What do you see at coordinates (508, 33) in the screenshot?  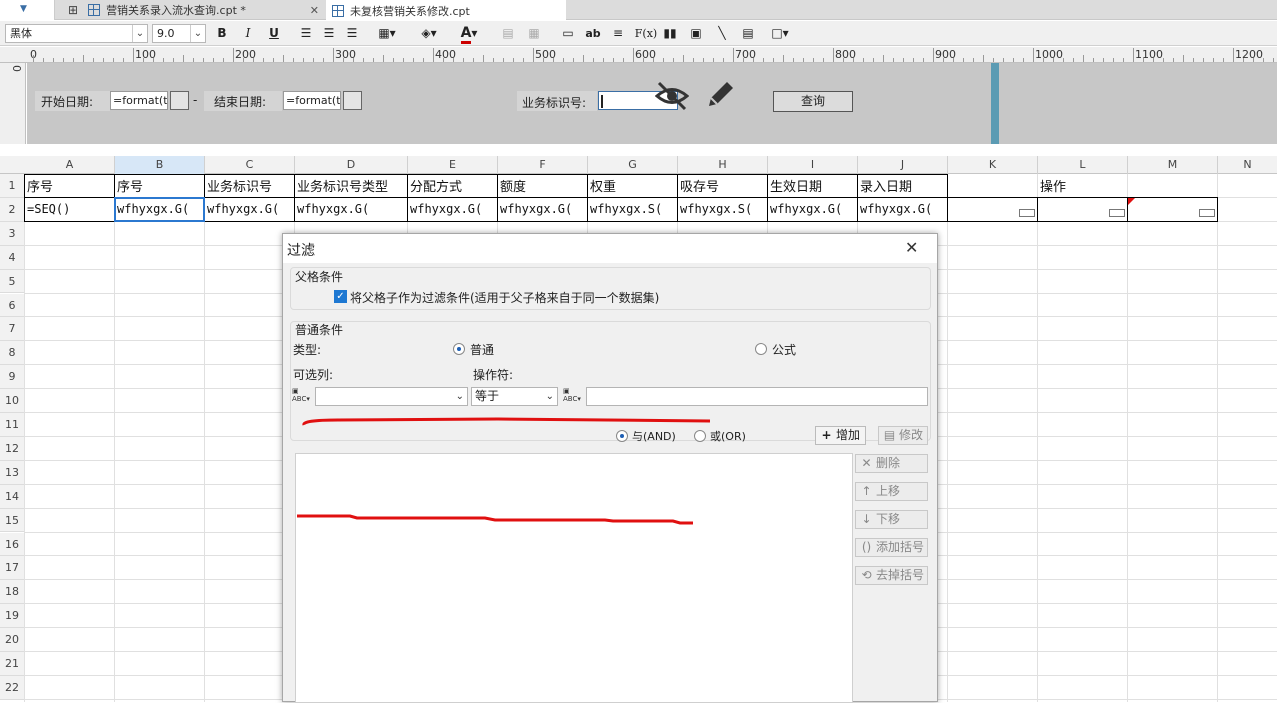 I see `merge-cells-icon: ▤` at bounding box center [508, 33].